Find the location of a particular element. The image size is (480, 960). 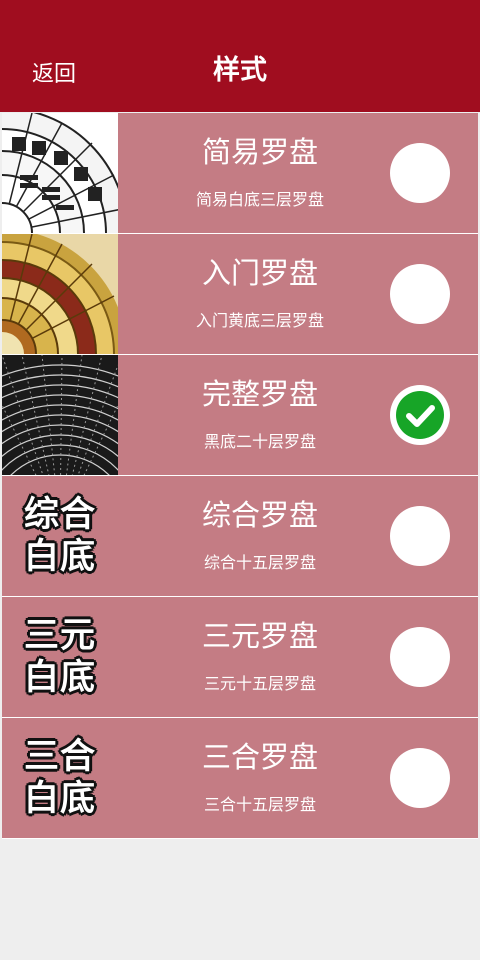

radio-button-selected is located at coordinates (420, 415).